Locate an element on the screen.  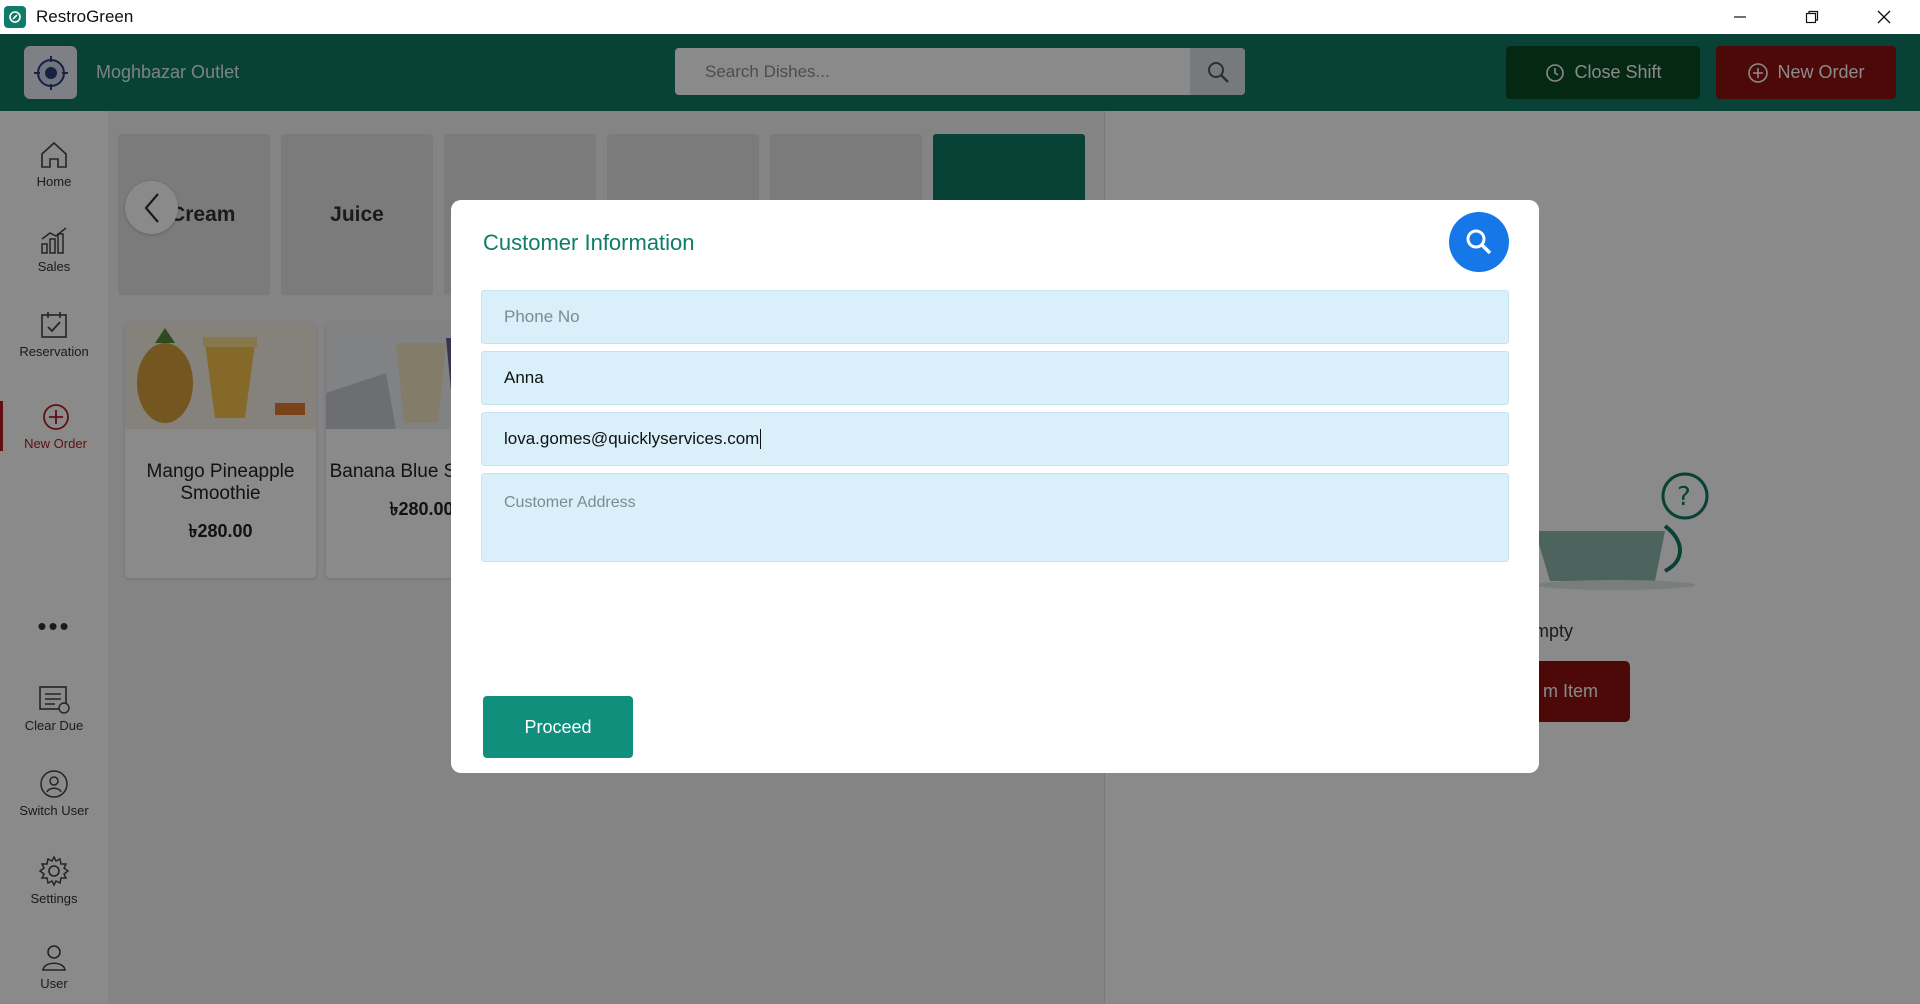
email-field: lova.gomes@quicklyservices.com is located at coordinates (995, 439).